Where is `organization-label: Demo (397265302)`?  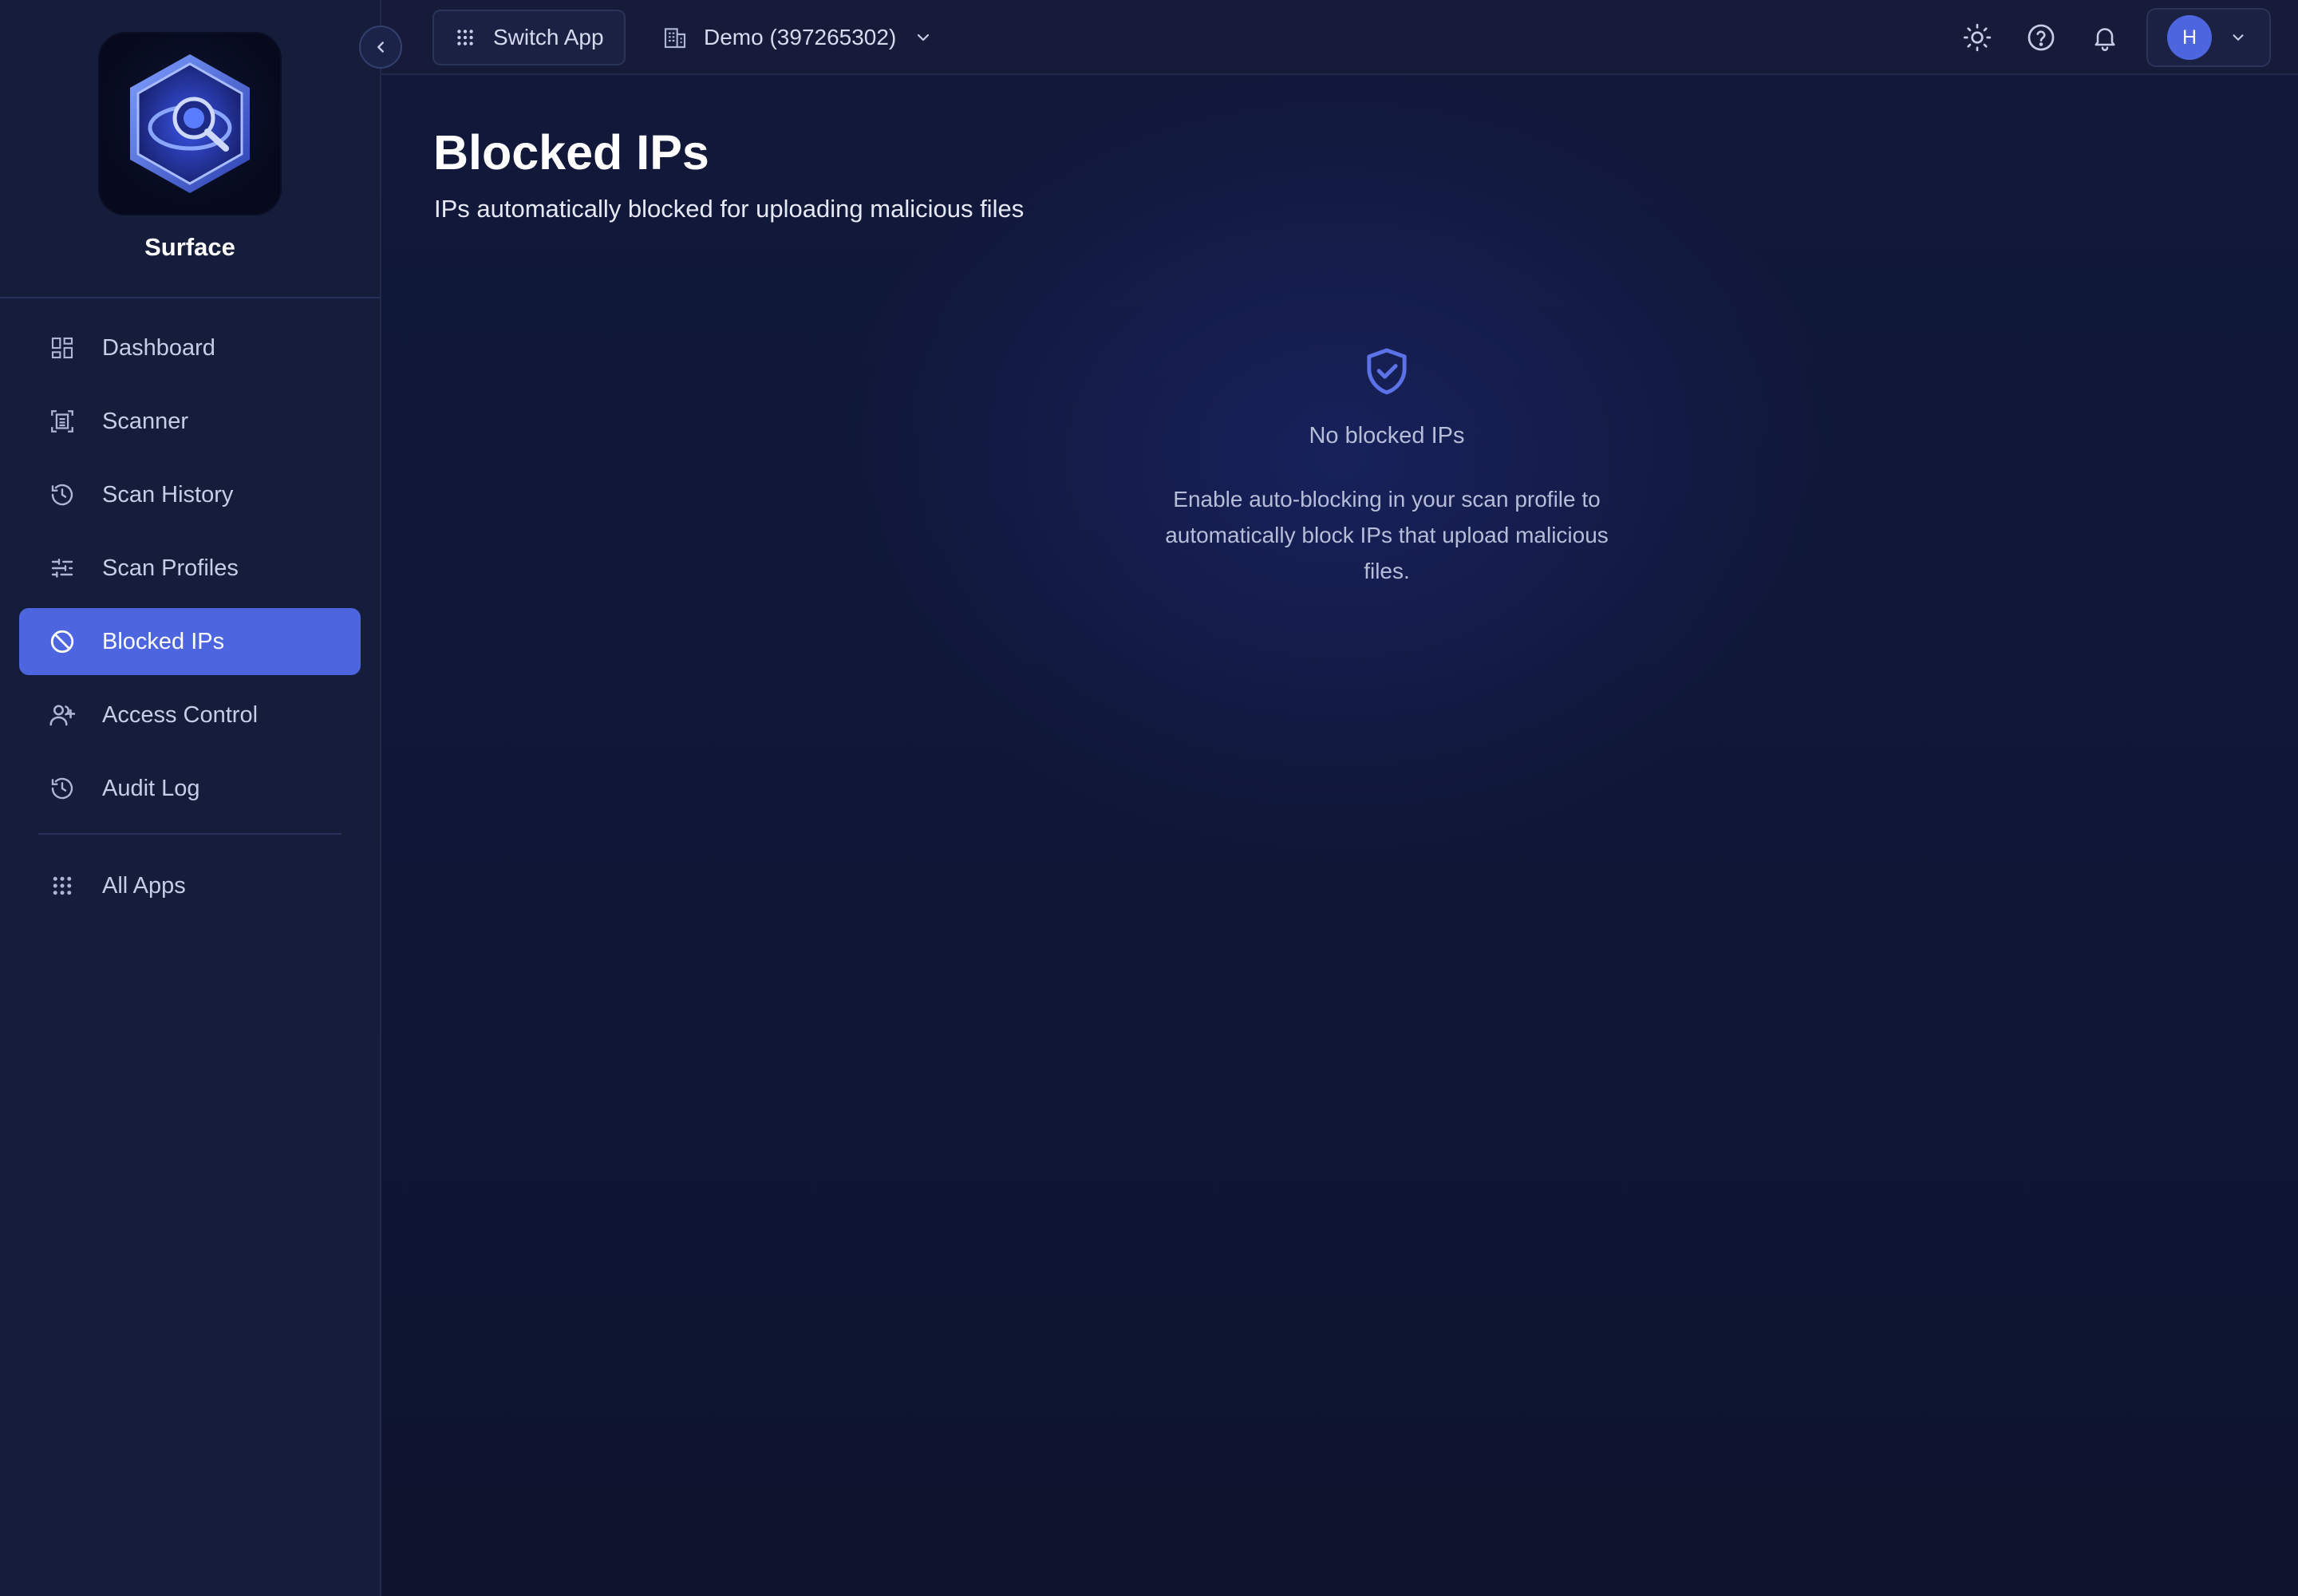 organization-label: Demo (397265302) is located at coordinates (801, 37).